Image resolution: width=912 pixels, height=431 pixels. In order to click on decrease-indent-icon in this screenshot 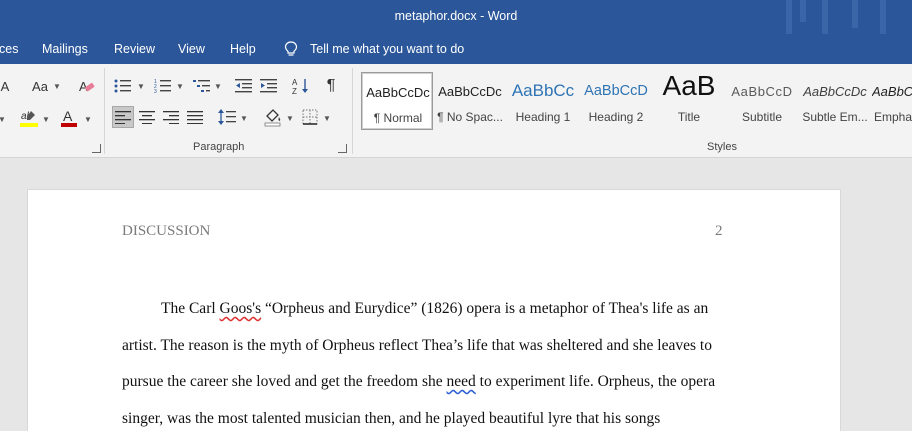, I will do `click(244, 86)`.